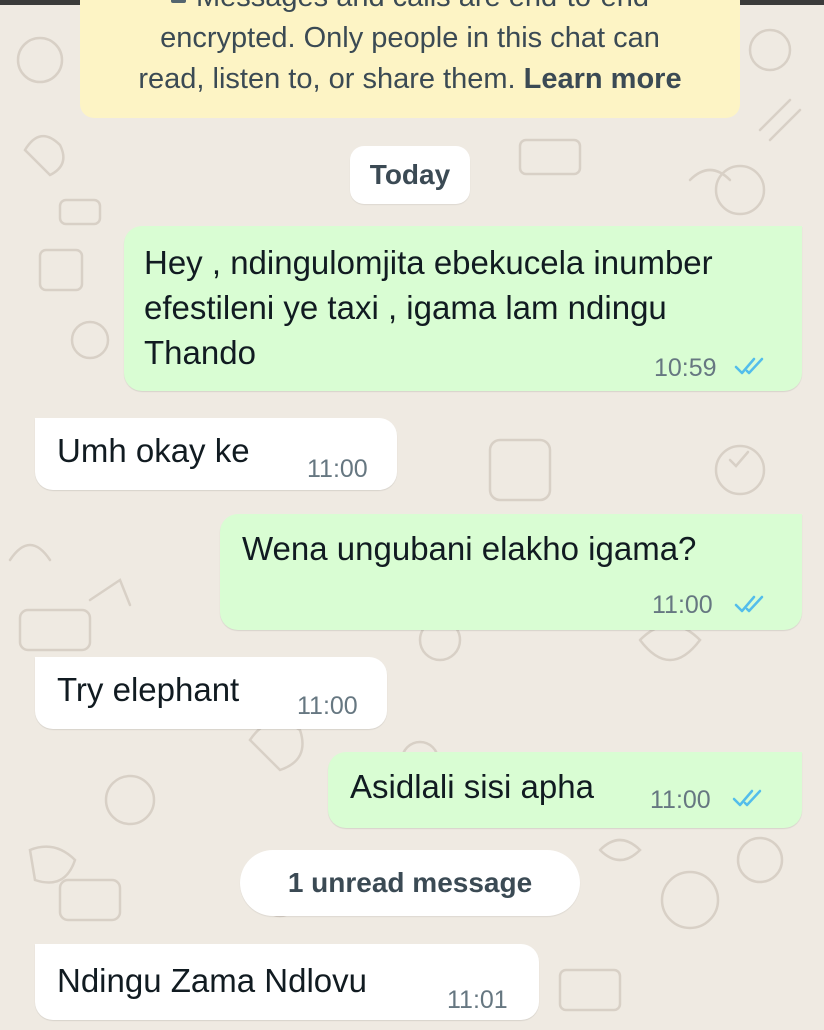 The height and width of the screenshot is (1030, 824). I want to click on message-bubble-outgoing: Asidlali sisi apha 11:00, so click(565, 790).